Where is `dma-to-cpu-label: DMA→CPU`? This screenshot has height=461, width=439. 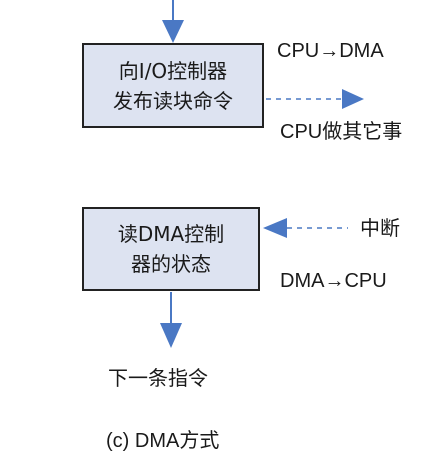
dma-to-cpu-label: DMA→CPU is located at coordinates (333, 281).